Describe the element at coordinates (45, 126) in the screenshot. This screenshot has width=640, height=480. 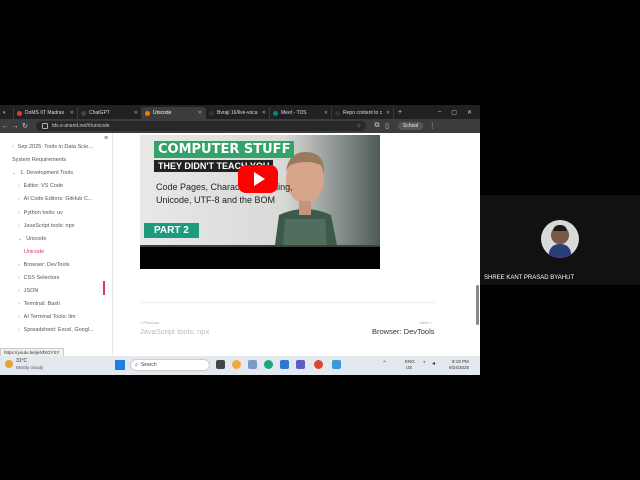
I see `site-info-icon` at that location.